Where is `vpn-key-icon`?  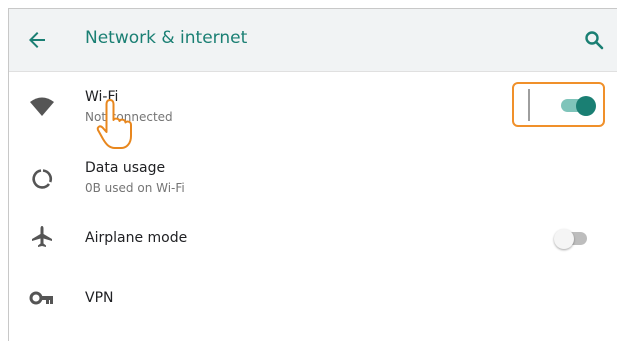 vpn-key-icon is located at coordinates (41, 298).